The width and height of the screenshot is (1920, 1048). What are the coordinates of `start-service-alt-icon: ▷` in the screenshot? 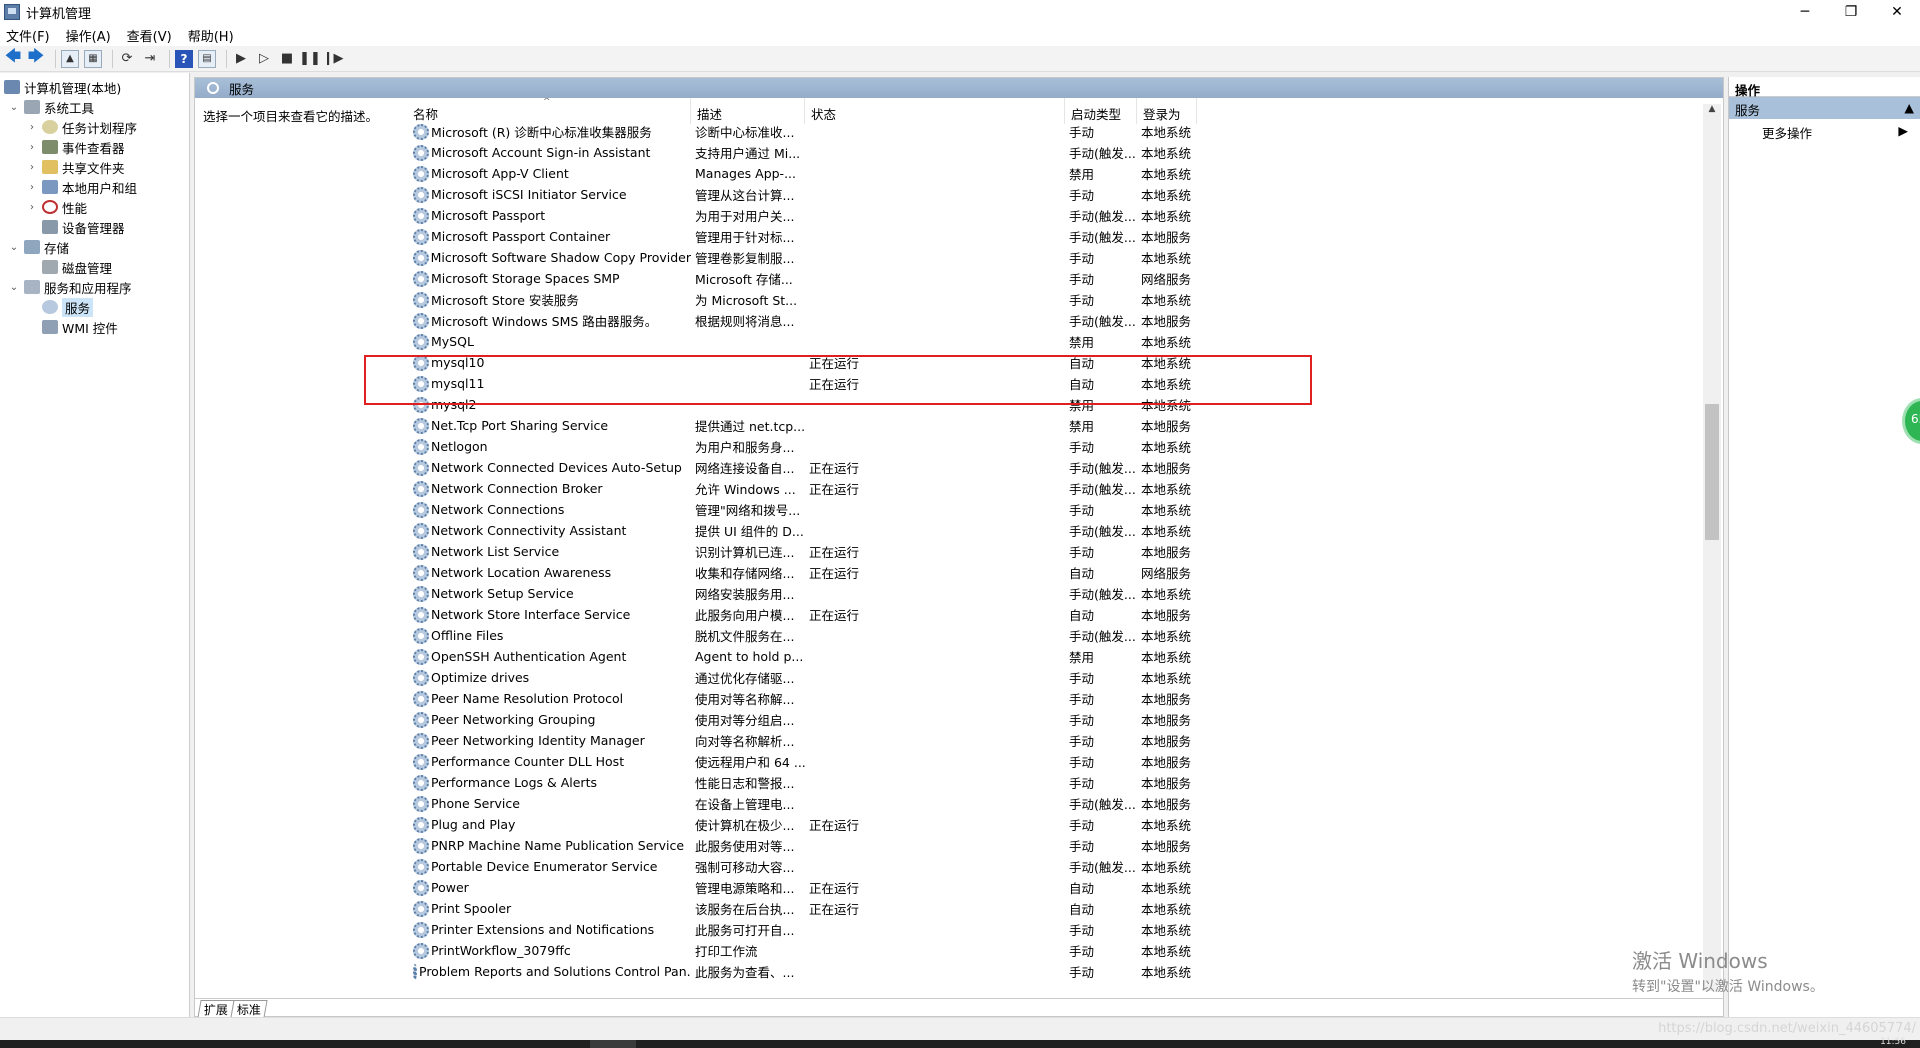 It's located at (264, 59).